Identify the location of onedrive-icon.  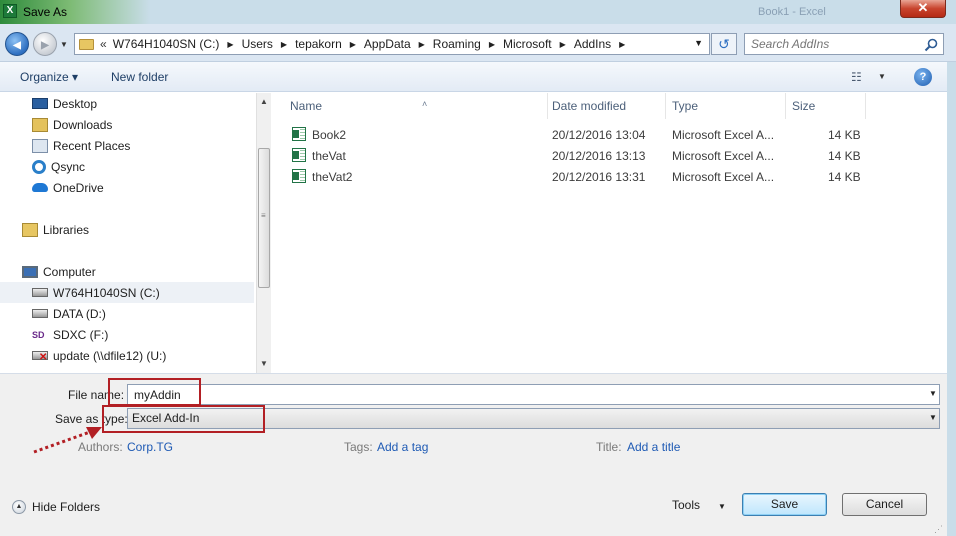
(40, 187).